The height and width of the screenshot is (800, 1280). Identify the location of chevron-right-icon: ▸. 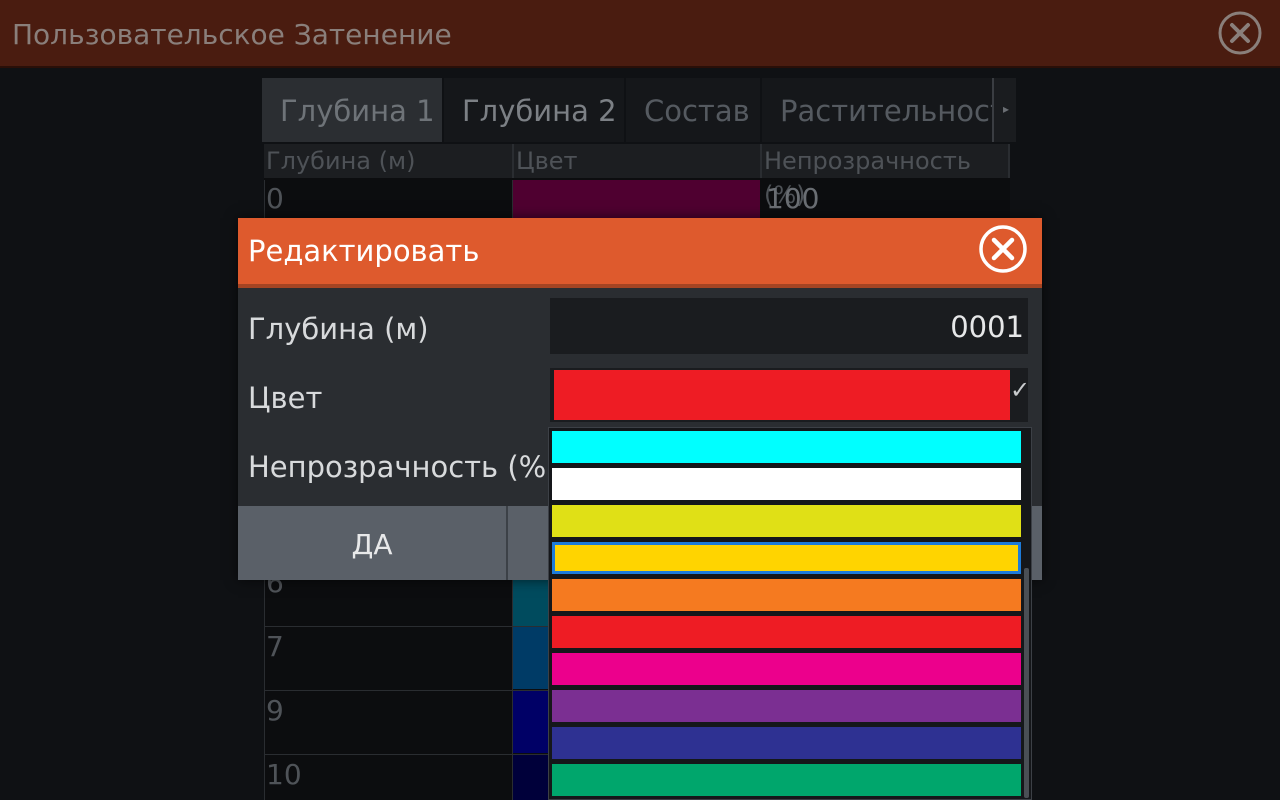
(1006, 109).